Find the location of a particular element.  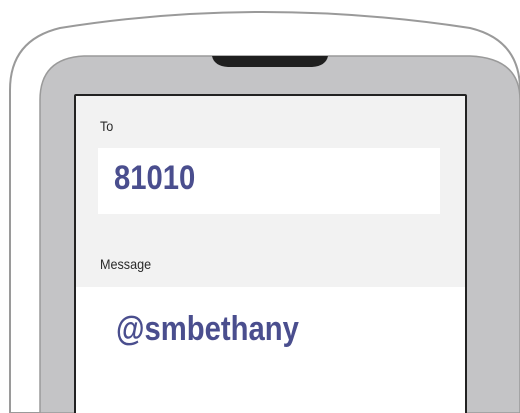

recipient-field: 81010 is located at coordinates (269, 181).